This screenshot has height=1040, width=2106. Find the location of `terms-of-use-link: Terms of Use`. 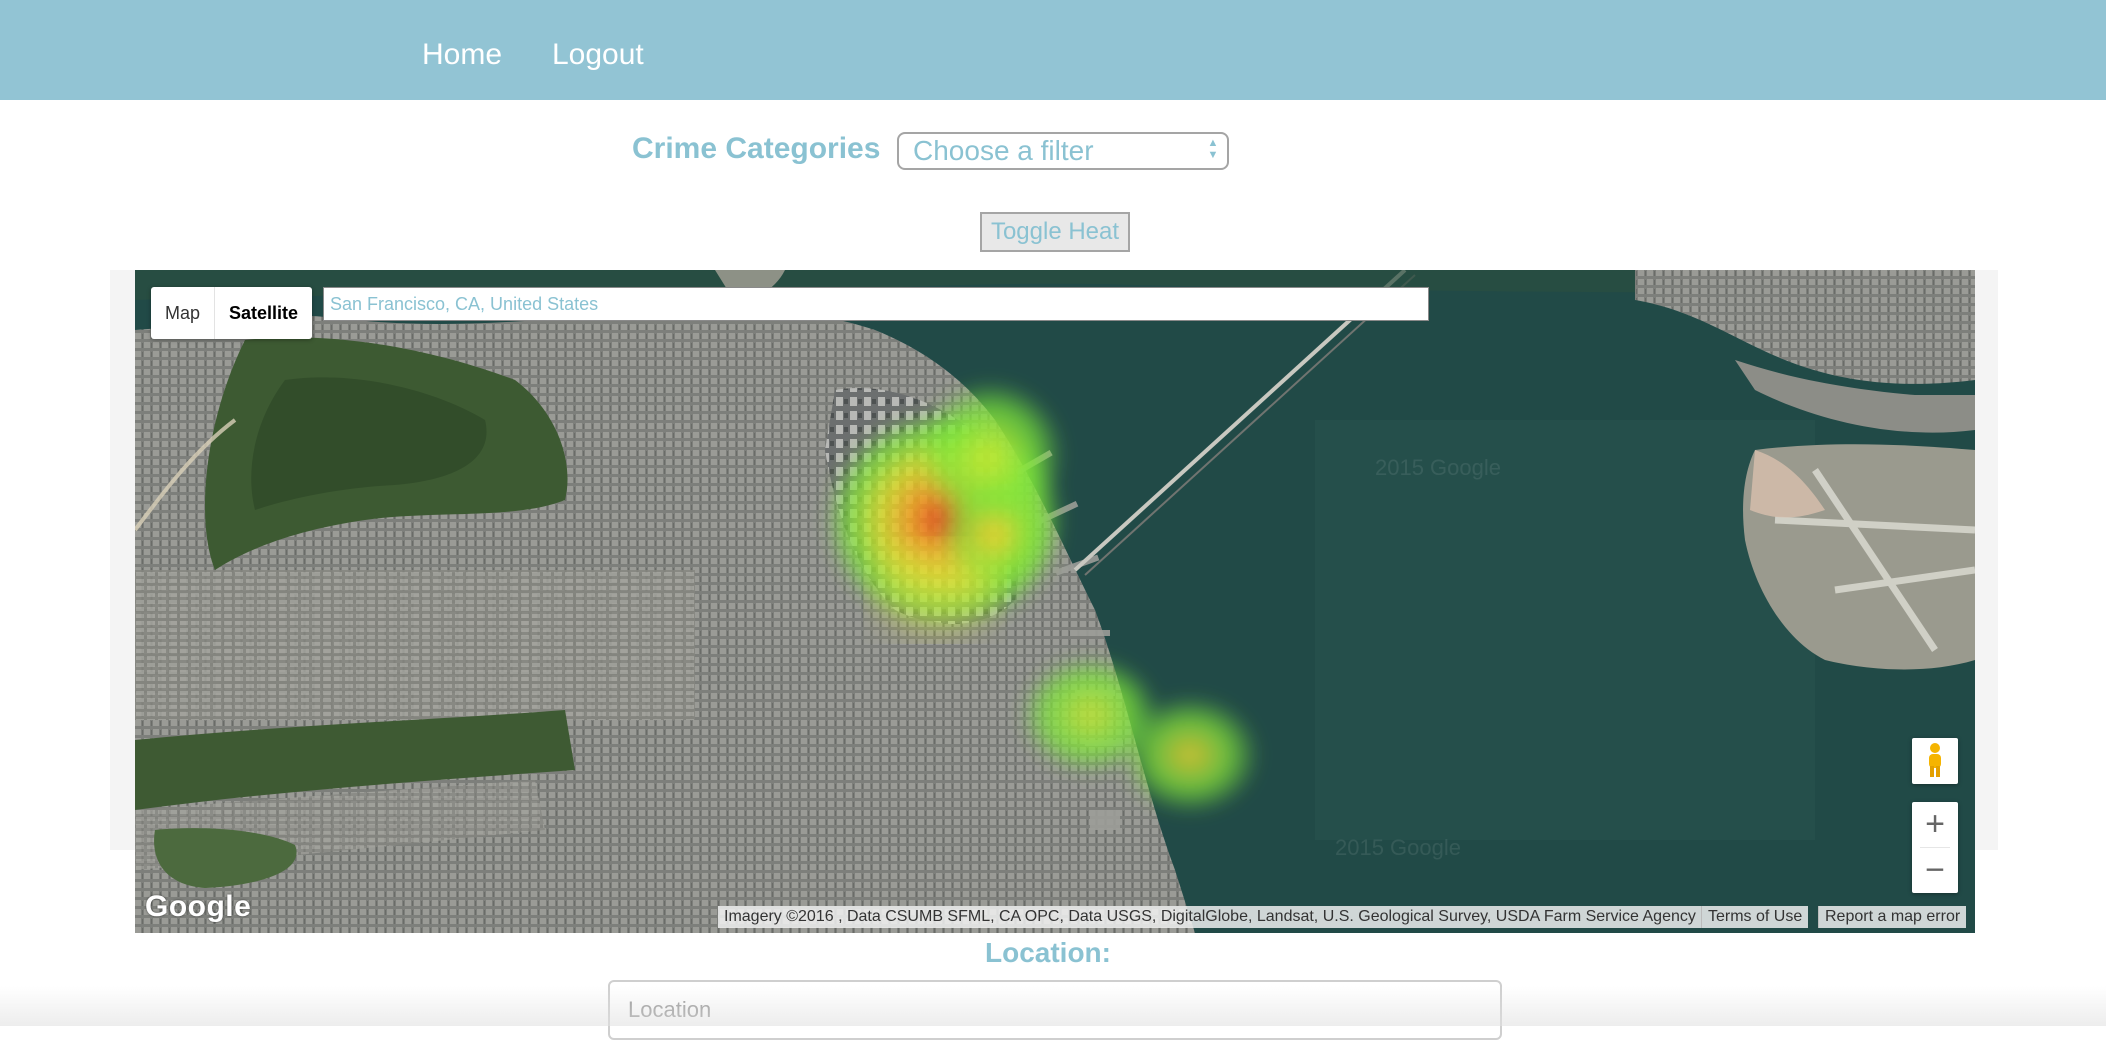

terms-of-use-link: Terms of Use is located at coordinates (1755, 917).